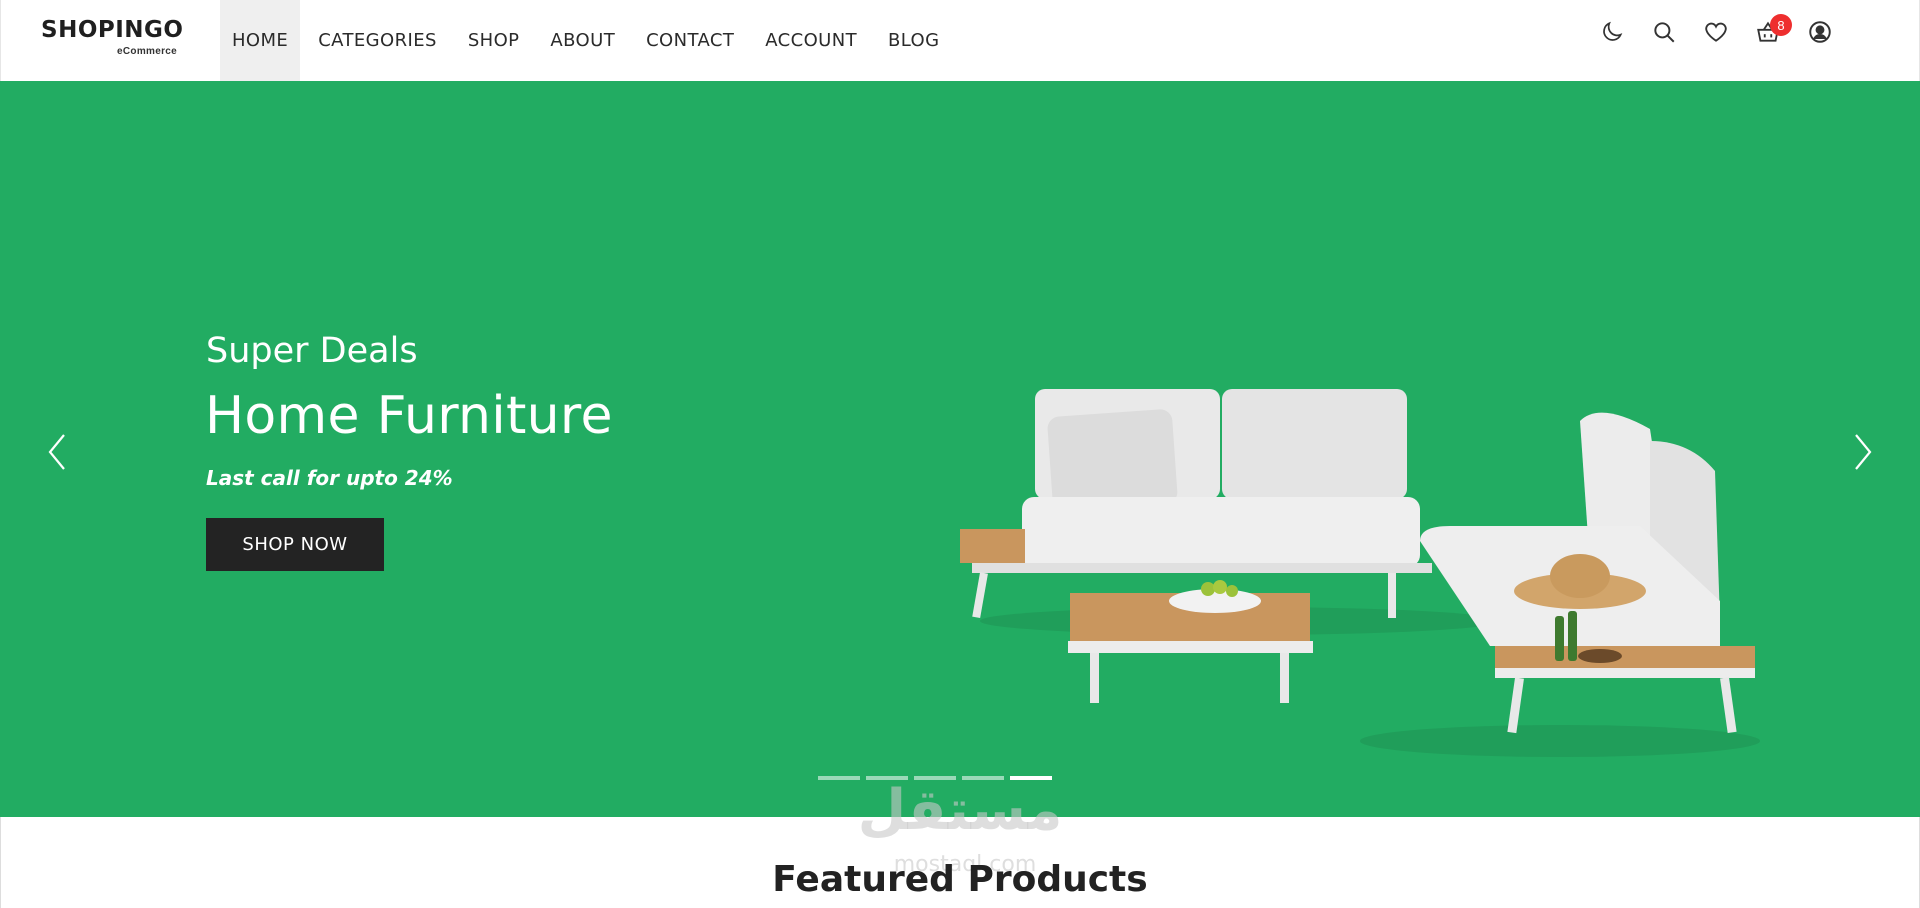 The width and height of the screenshot is (1920, 908). What do you see at coordinates (1716, 32) in the screenshot?
I see `heart-icon` at bounding box center [1716, 32].